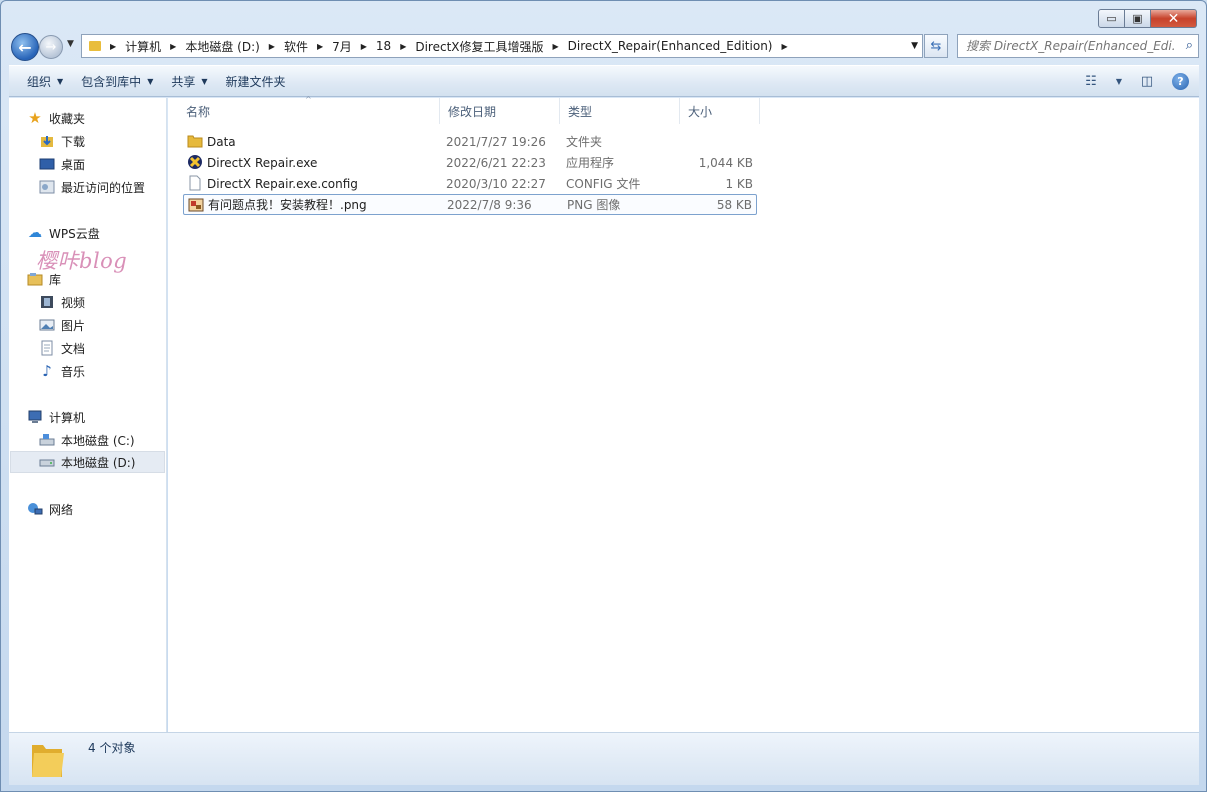 The width and height of the screenshot is (1207, 792). I want to click on breadcrumb-item: 18, so click(383, 46).